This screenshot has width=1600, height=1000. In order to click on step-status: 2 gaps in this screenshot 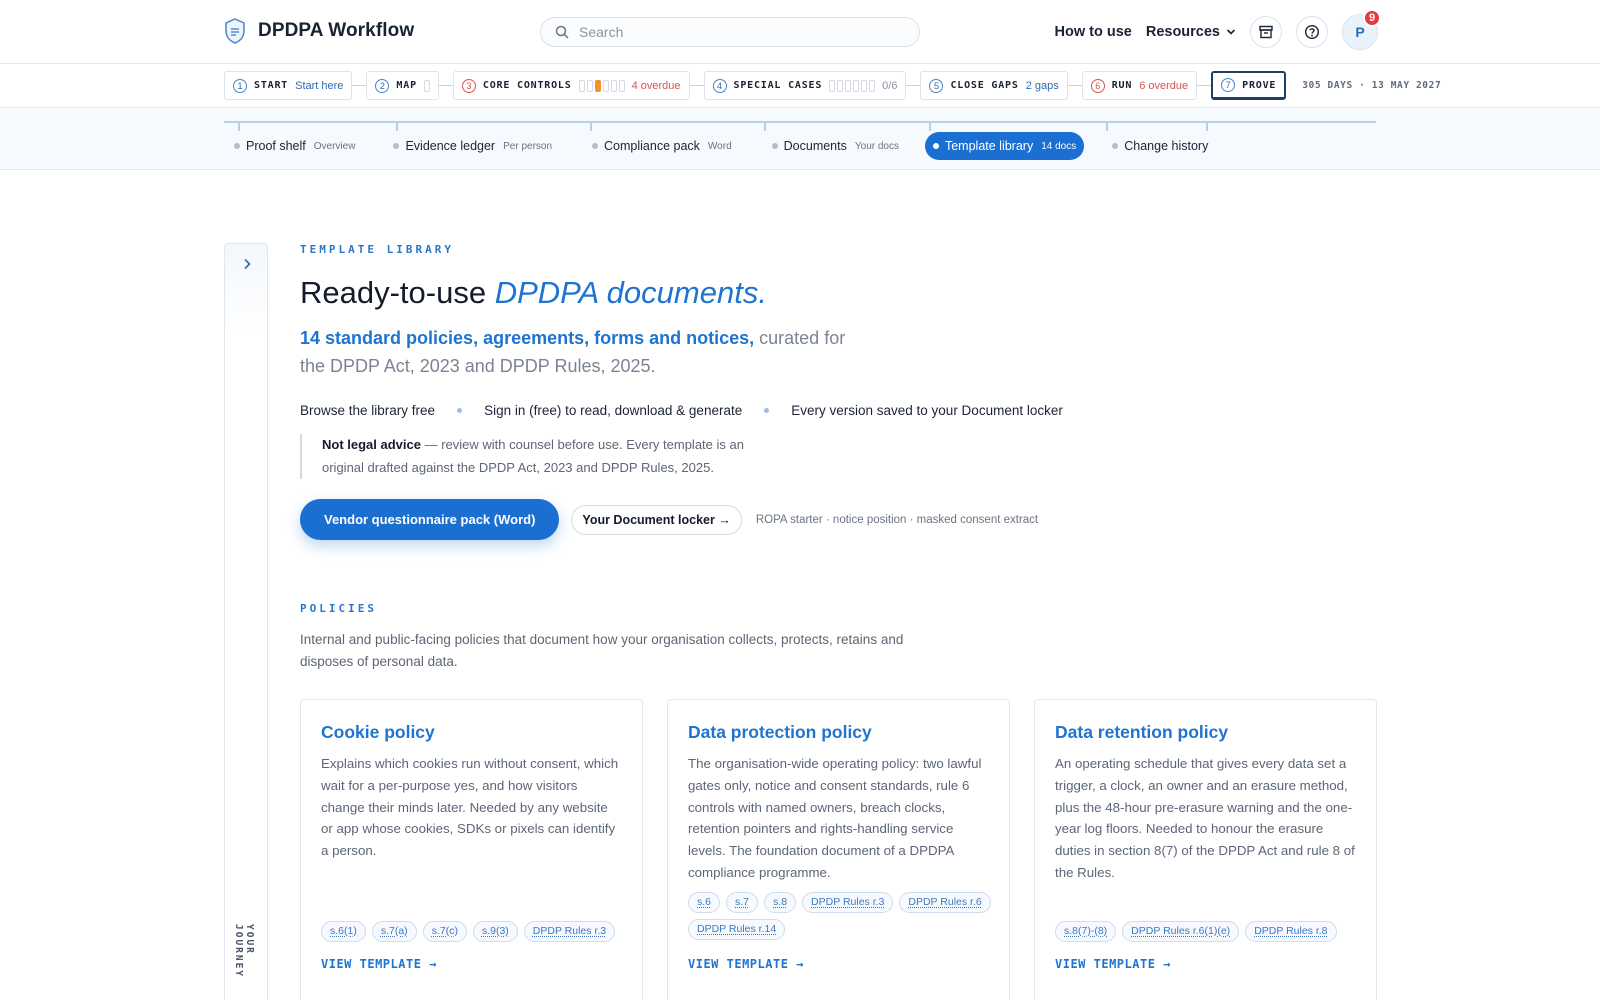, I will do `click(1042, 85)`.